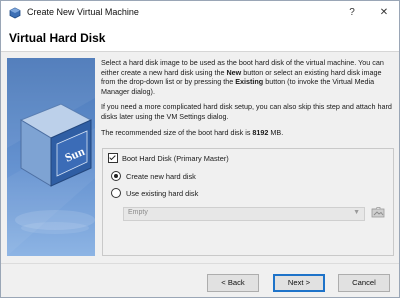  What do you see at coordinates (57, 38) in the screenshot?
I see `page-title: Virtual Hard Disk` at bounding box center [57, 38].